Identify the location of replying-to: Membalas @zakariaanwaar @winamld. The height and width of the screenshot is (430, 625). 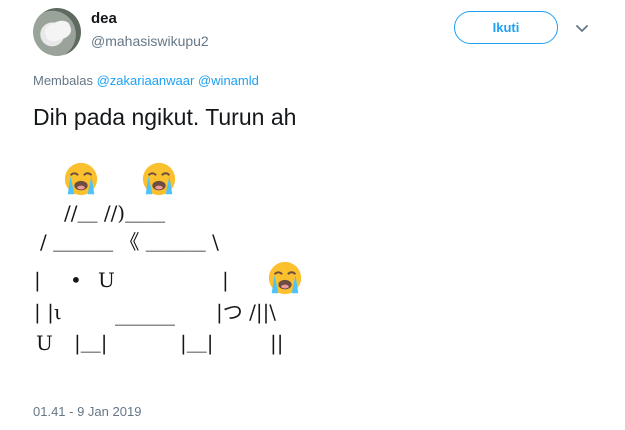
(146, 80).